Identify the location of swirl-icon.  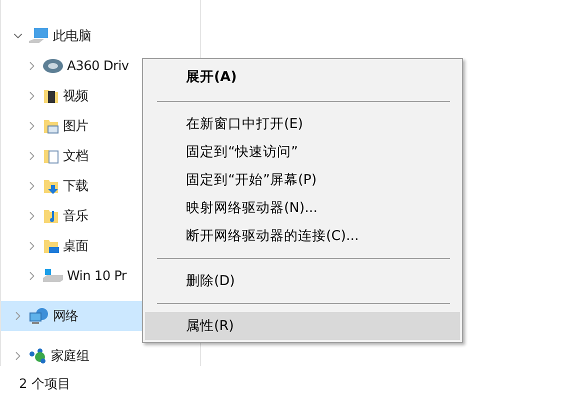
(53, 66).